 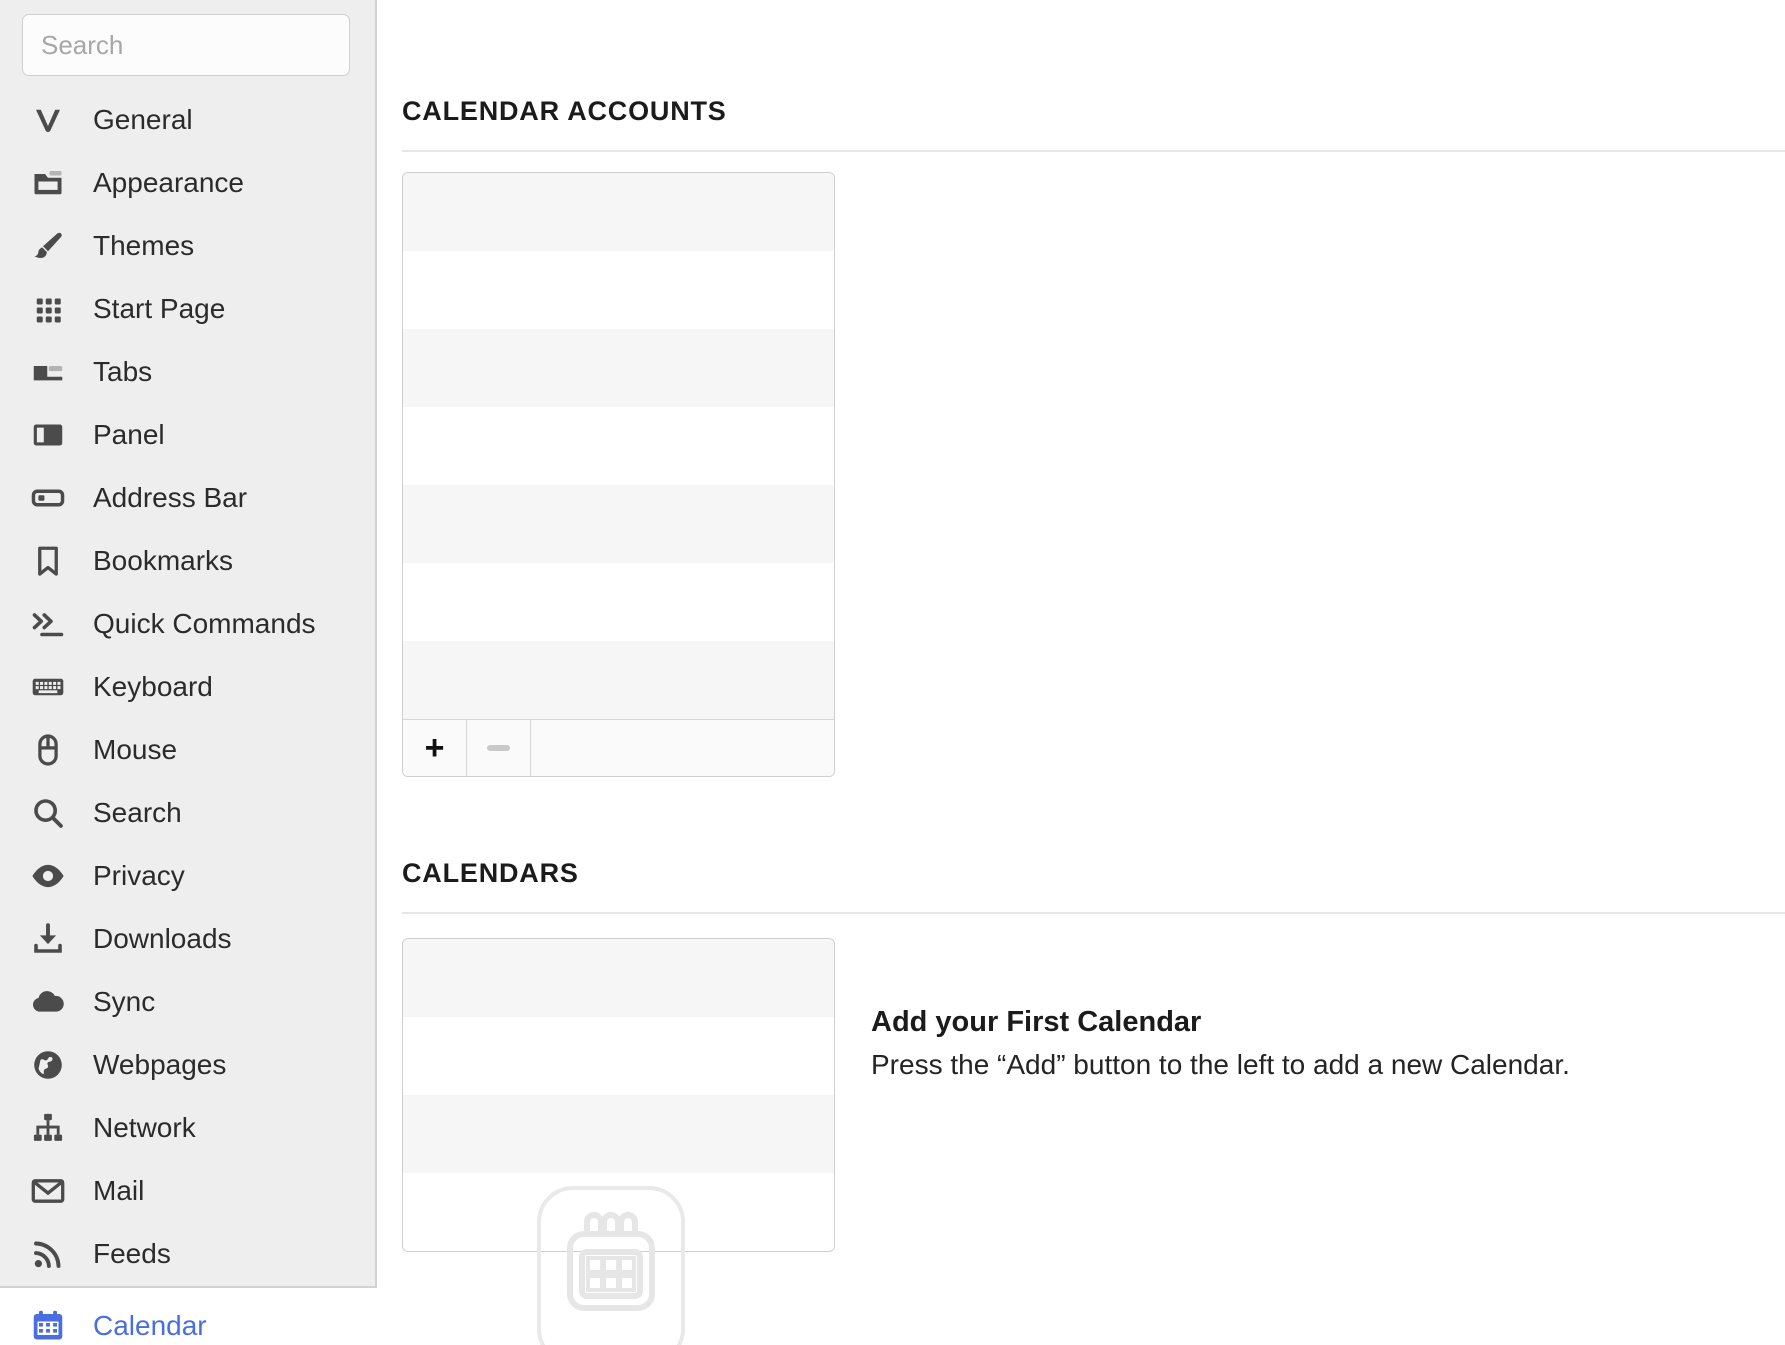 I want to click on sidebar-item-appearance: Appearance, so click(x=187, y=182).